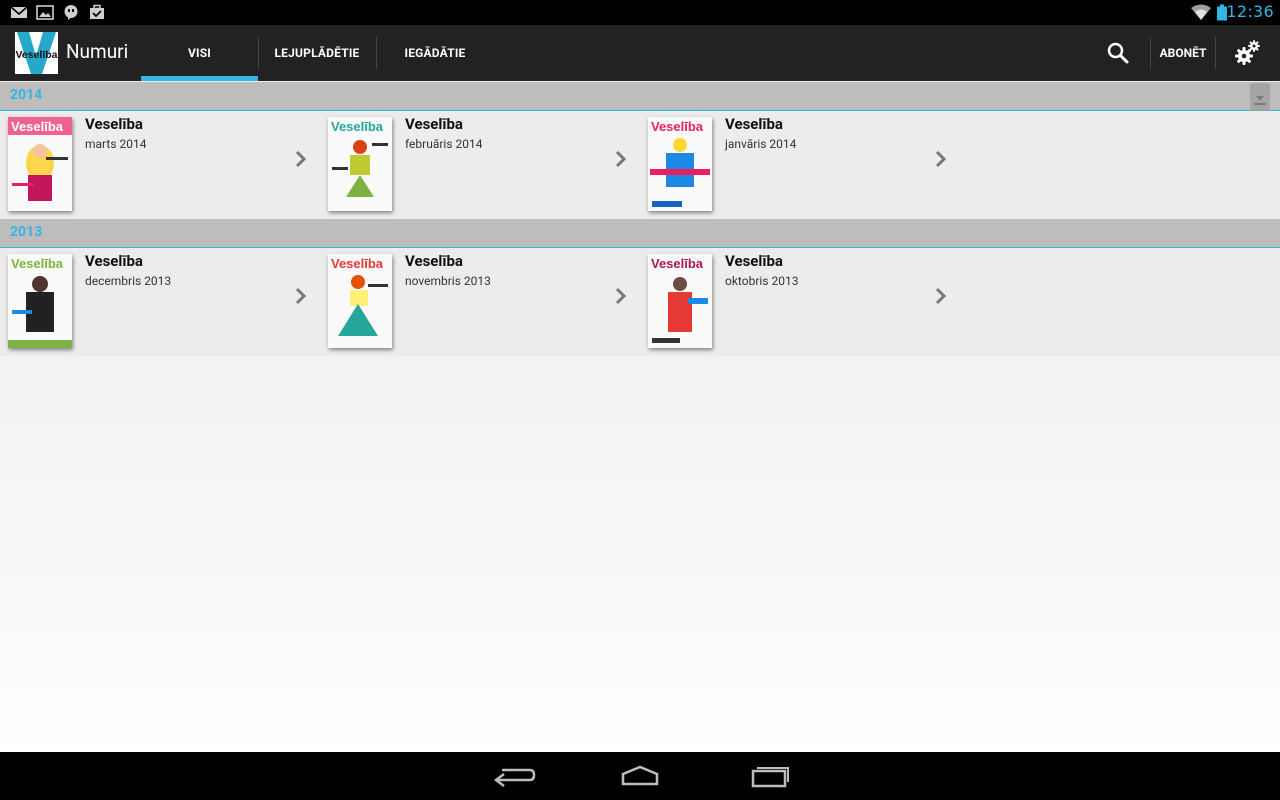 The image size is (1280, 800). What do you see at coordinates (444, 144) in the screenshot?
I see `issue-date: februāris 2014` at bounding box center [444, 144].